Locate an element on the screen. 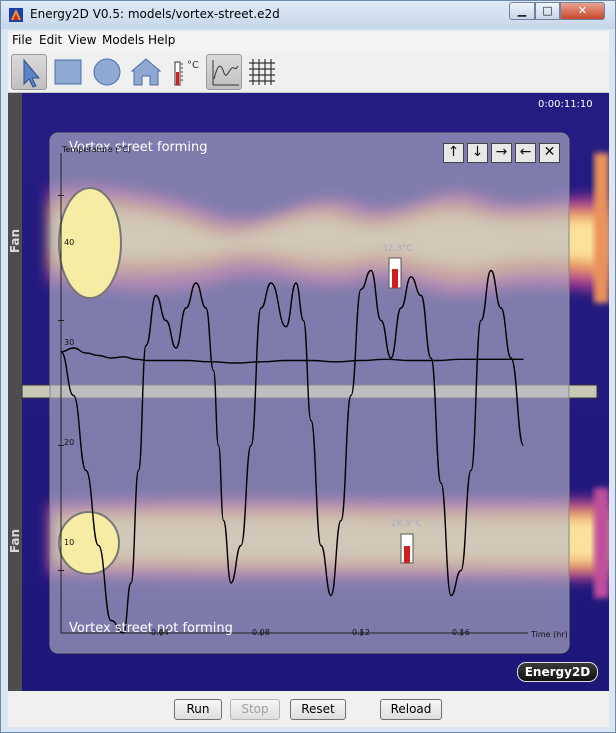 The width and height of the screenshot is (616, 733). rectangle-icon is located at coordinates (68, 72).